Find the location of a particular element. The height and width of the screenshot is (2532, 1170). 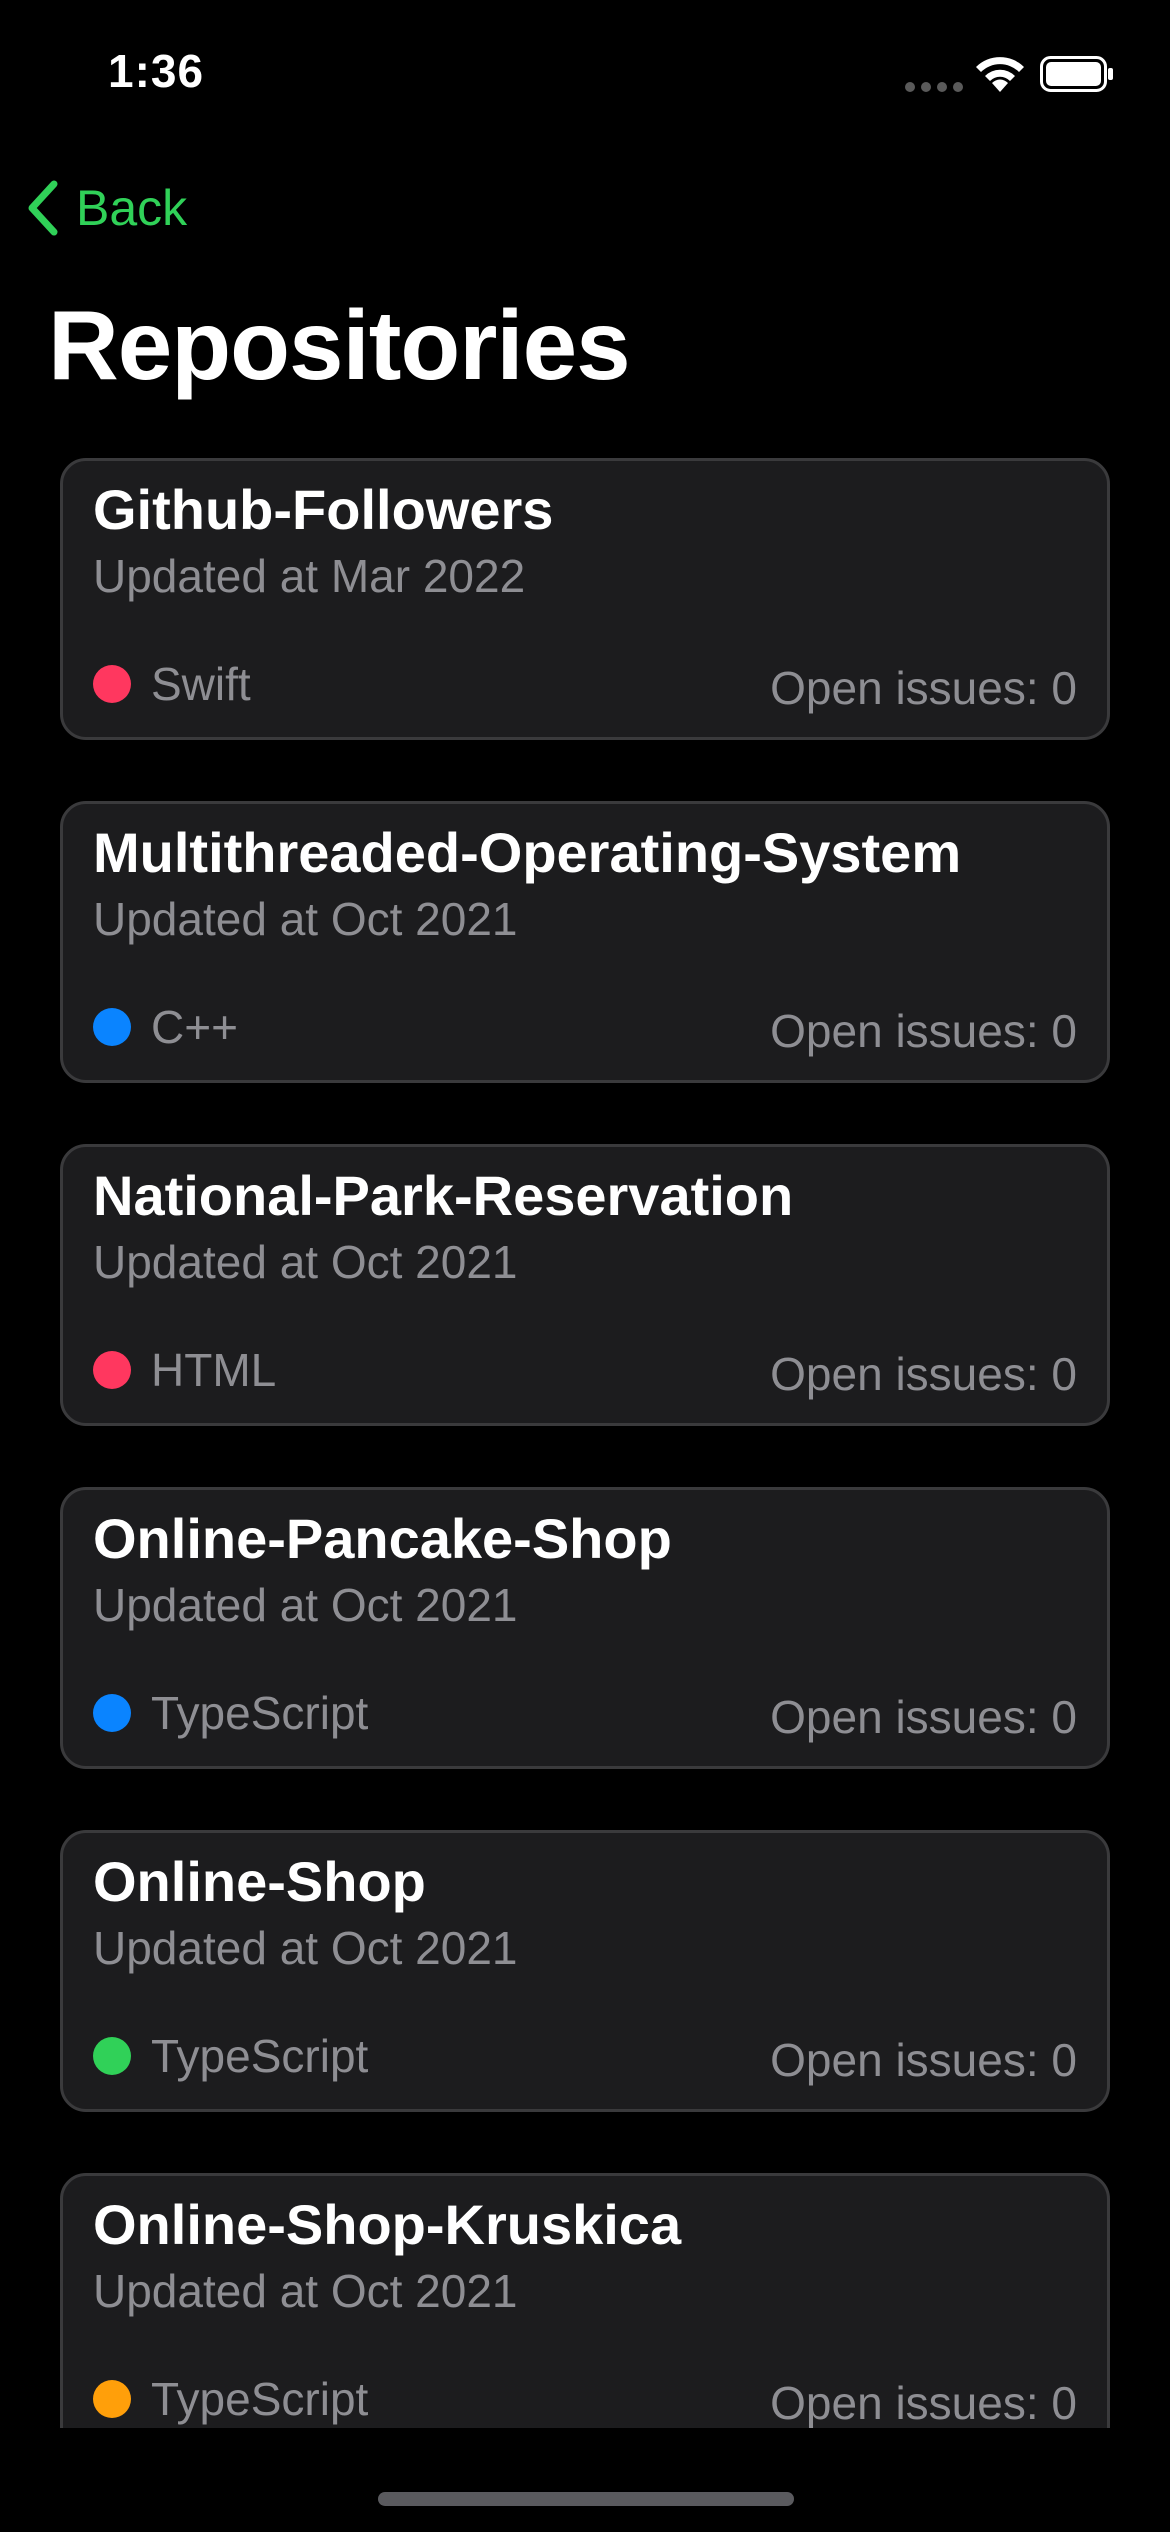

language-label: Swift is located at coordinates (201, 684).